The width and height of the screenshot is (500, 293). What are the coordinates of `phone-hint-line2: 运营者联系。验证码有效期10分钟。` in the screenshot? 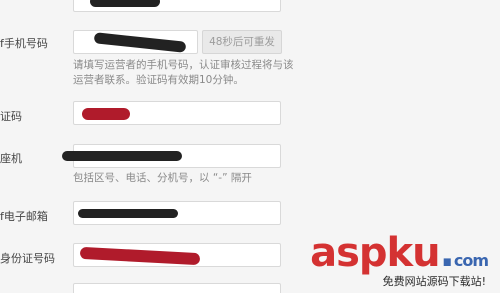 It's located at (158, 80).